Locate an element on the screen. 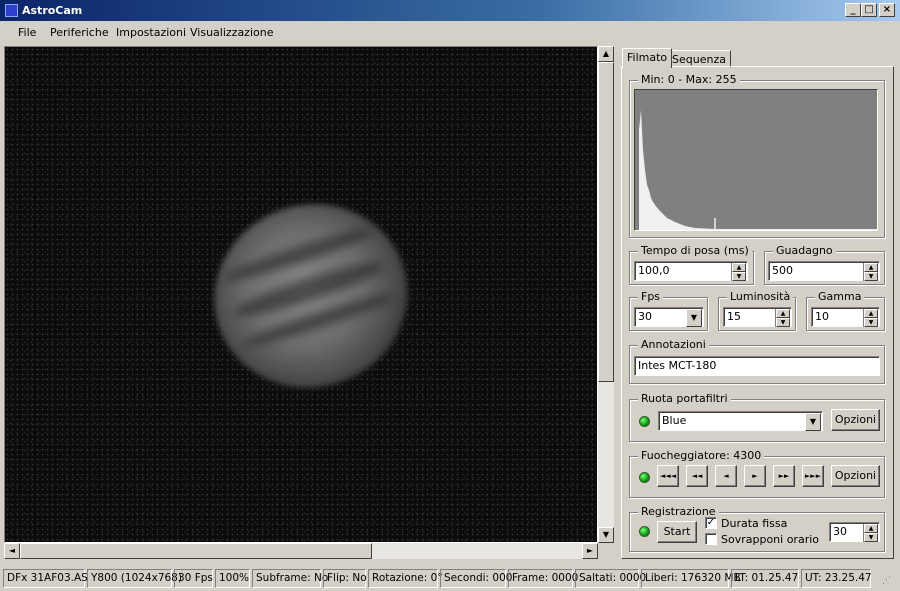  status-utc-time: UT: 23.25.47 is located at coordinates (836, 578).